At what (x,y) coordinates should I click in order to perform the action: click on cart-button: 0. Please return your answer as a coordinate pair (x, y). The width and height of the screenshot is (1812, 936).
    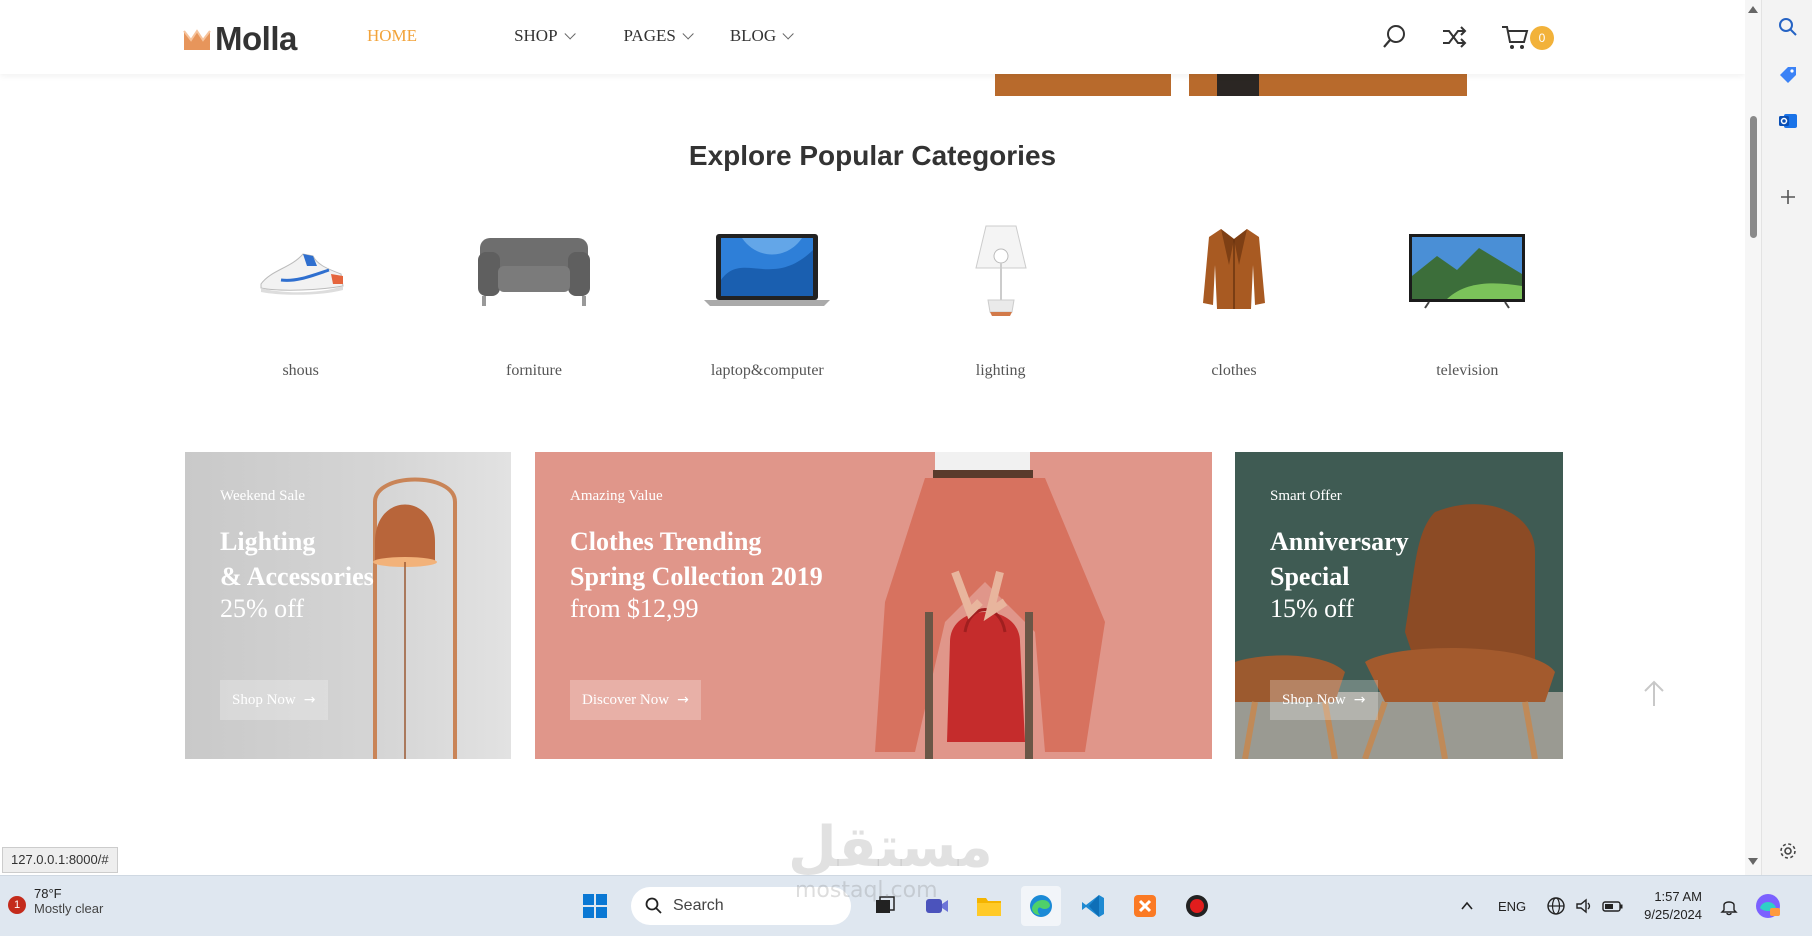
    Looking at the image, I should click on (1530, 37).